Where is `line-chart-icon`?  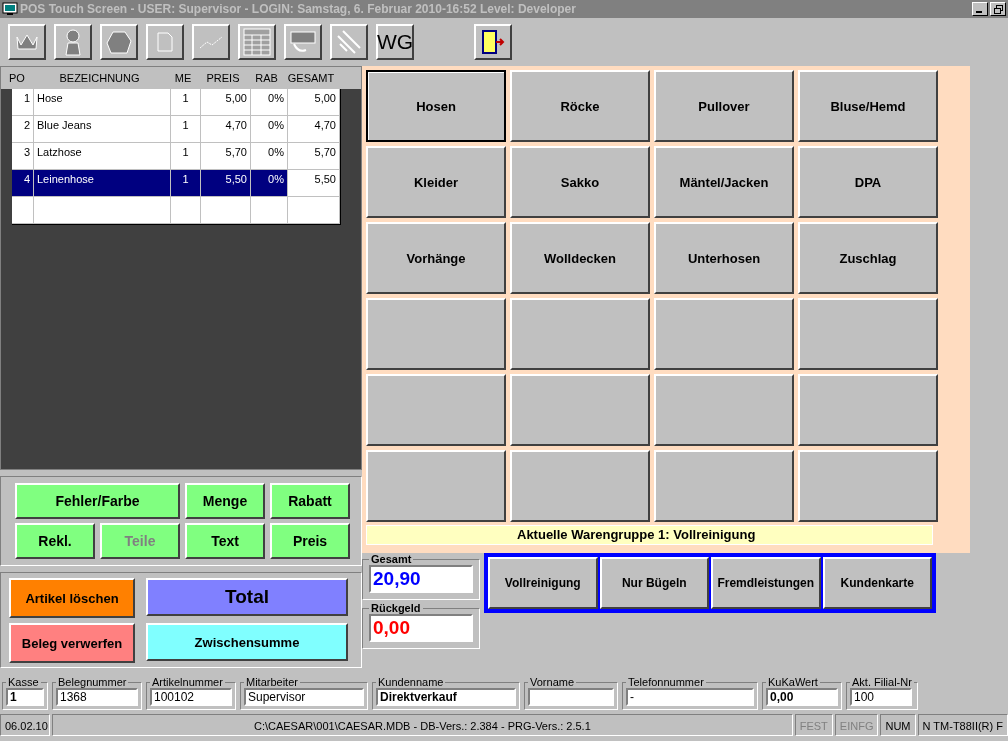
line-chart-icon is located at coordinates (211, 42).